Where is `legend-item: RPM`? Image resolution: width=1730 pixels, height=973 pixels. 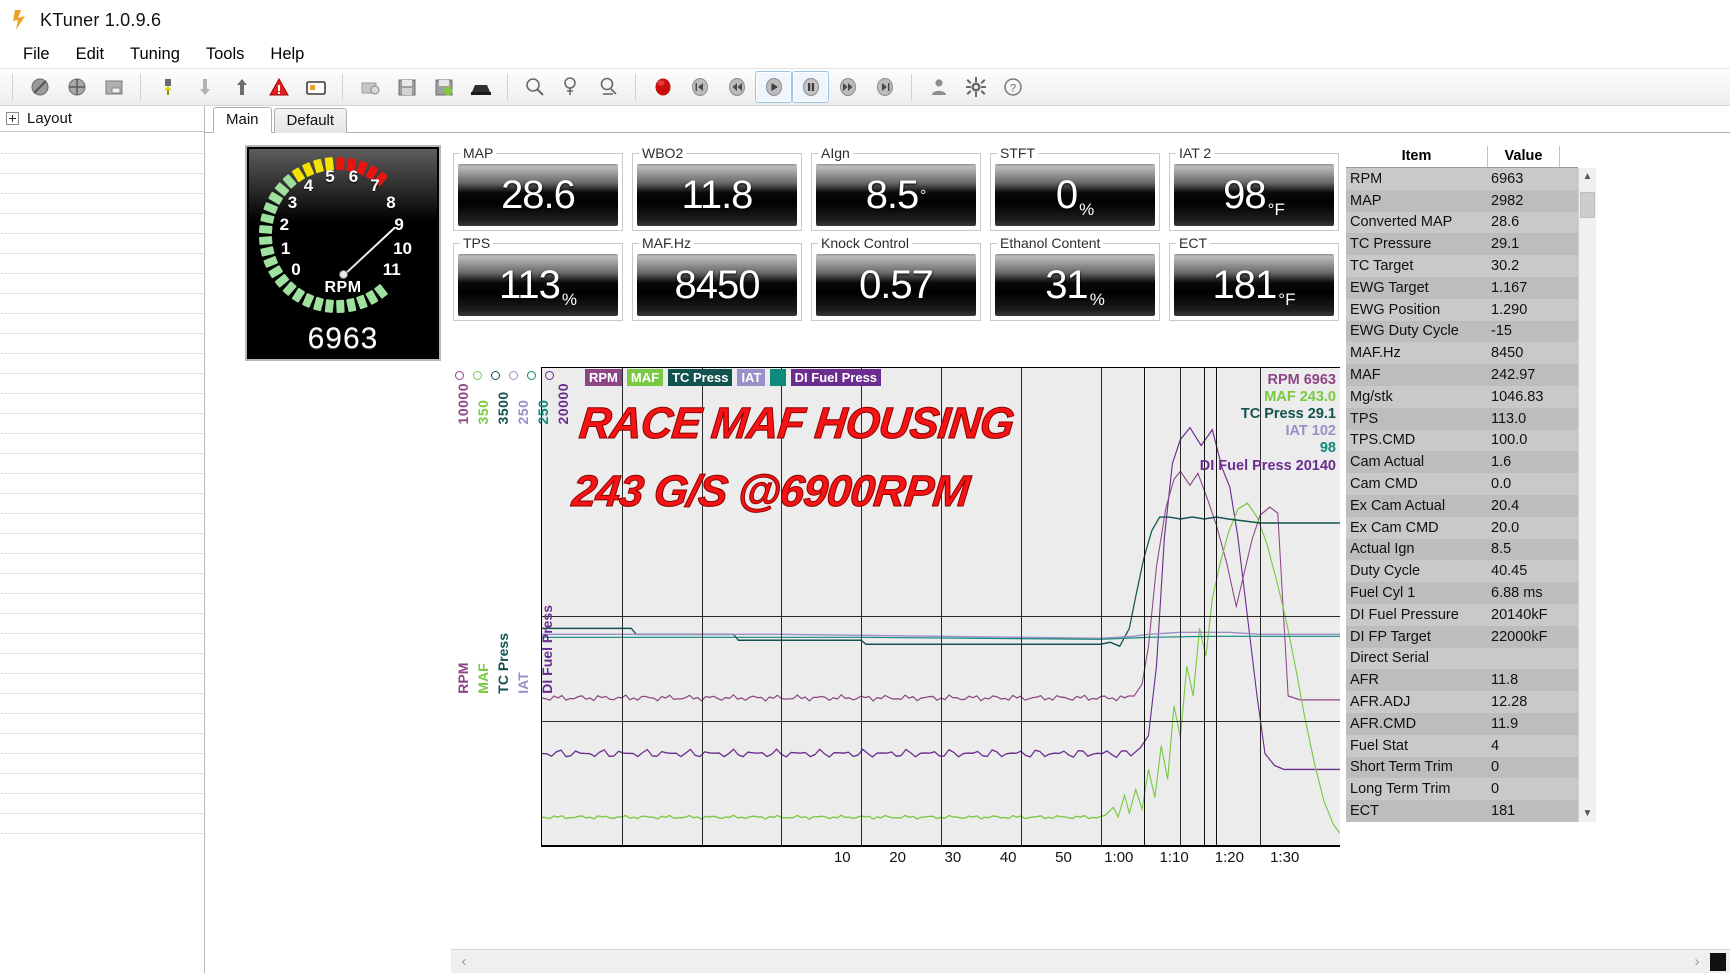
legend-item: RPM is located at coordinates (603, 377).